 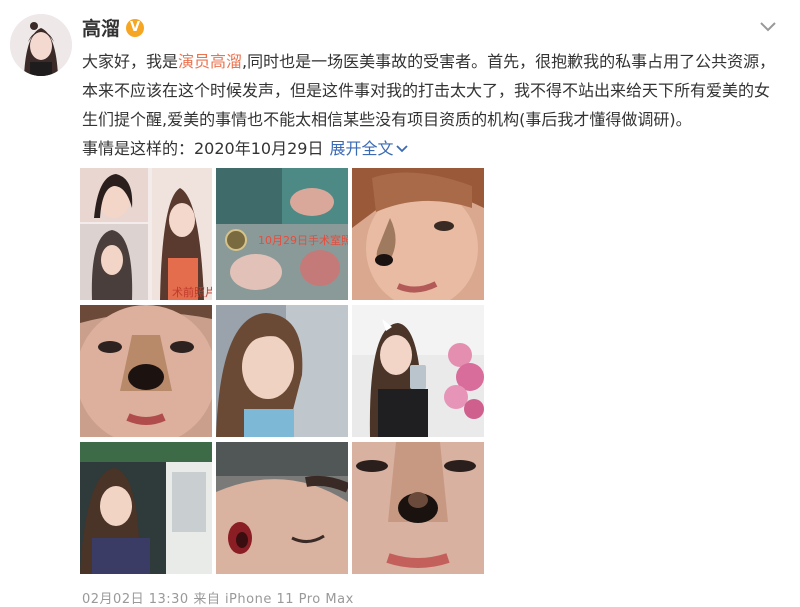 I want to click on username: 高溜 V, so click(x=113, y=27).